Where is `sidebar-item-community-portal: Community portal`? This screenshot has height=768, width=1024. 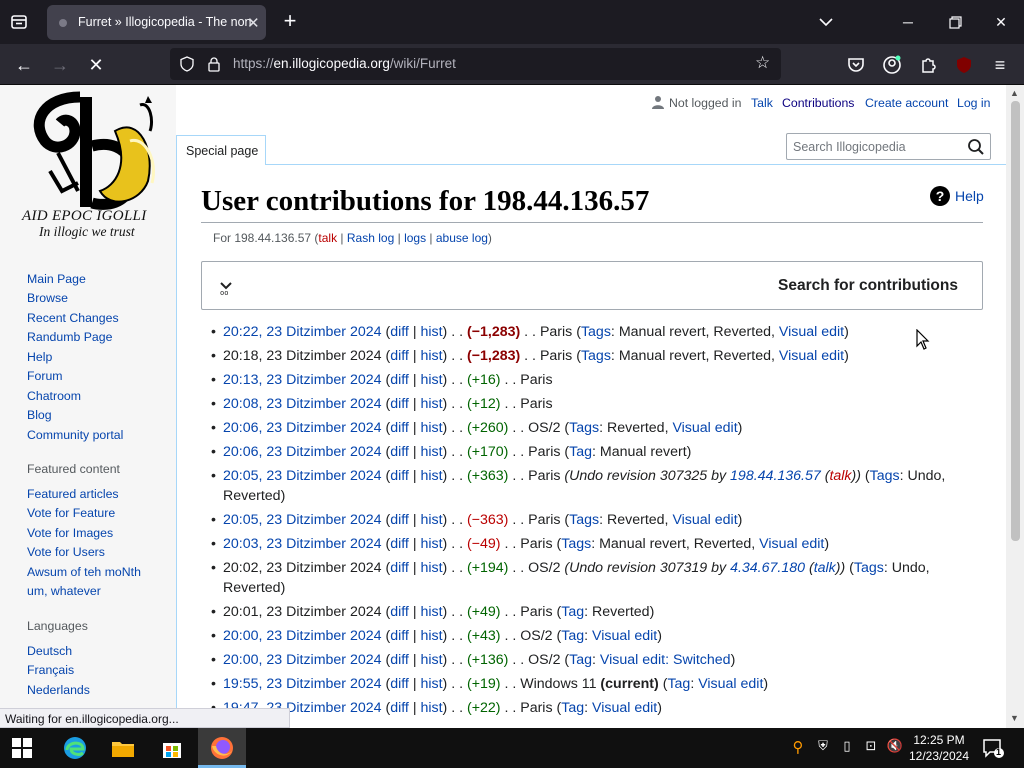 sidebar-item-community-portal: Community portal is located at coordinates (75, 435).